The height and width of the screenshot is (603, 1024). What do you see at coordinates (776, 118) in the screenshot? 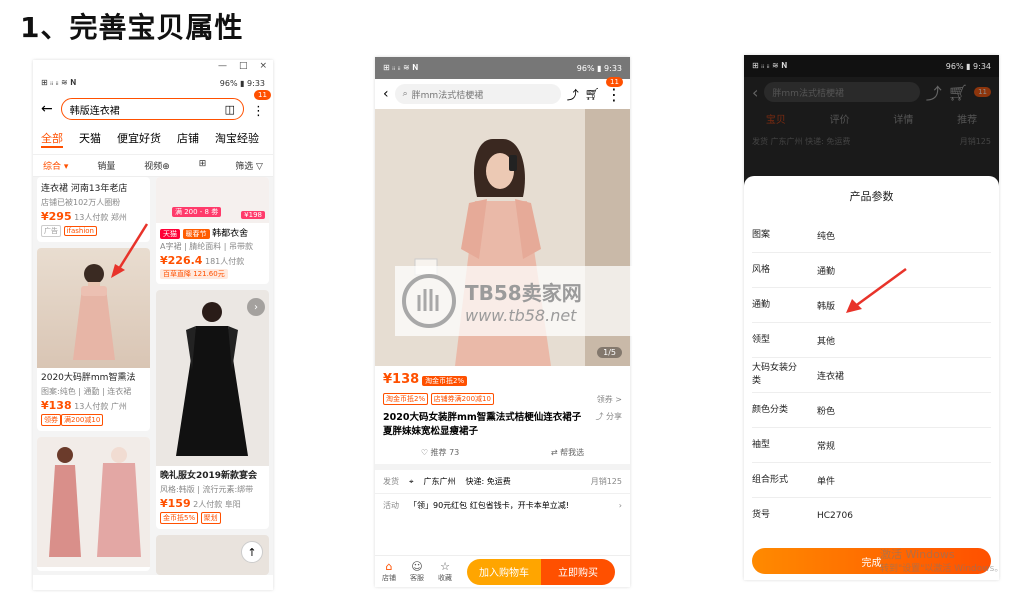
I see `tab-item: 宝贝` at bounding box center [776, 118].